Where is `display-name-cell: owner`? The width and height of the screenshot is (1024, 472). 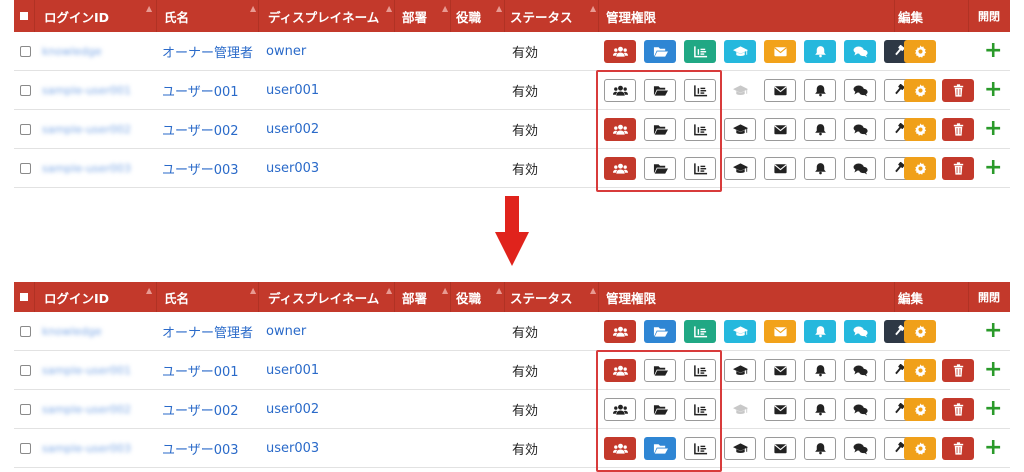
display-name-cell: owner is located at coordinates (286, 331).